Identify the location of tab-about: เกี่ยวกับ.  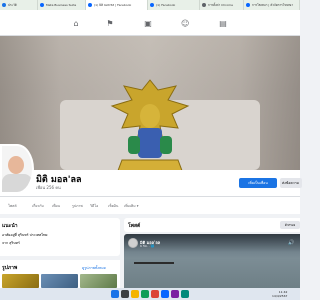
(38, 206).